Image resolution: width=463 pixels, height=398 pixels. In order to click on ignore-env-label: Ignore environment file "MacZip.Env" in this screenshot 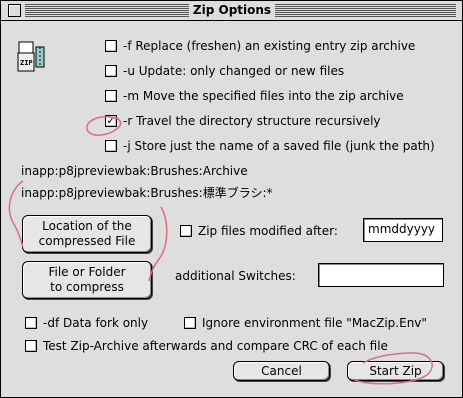, I will do `click(314, 323)`.